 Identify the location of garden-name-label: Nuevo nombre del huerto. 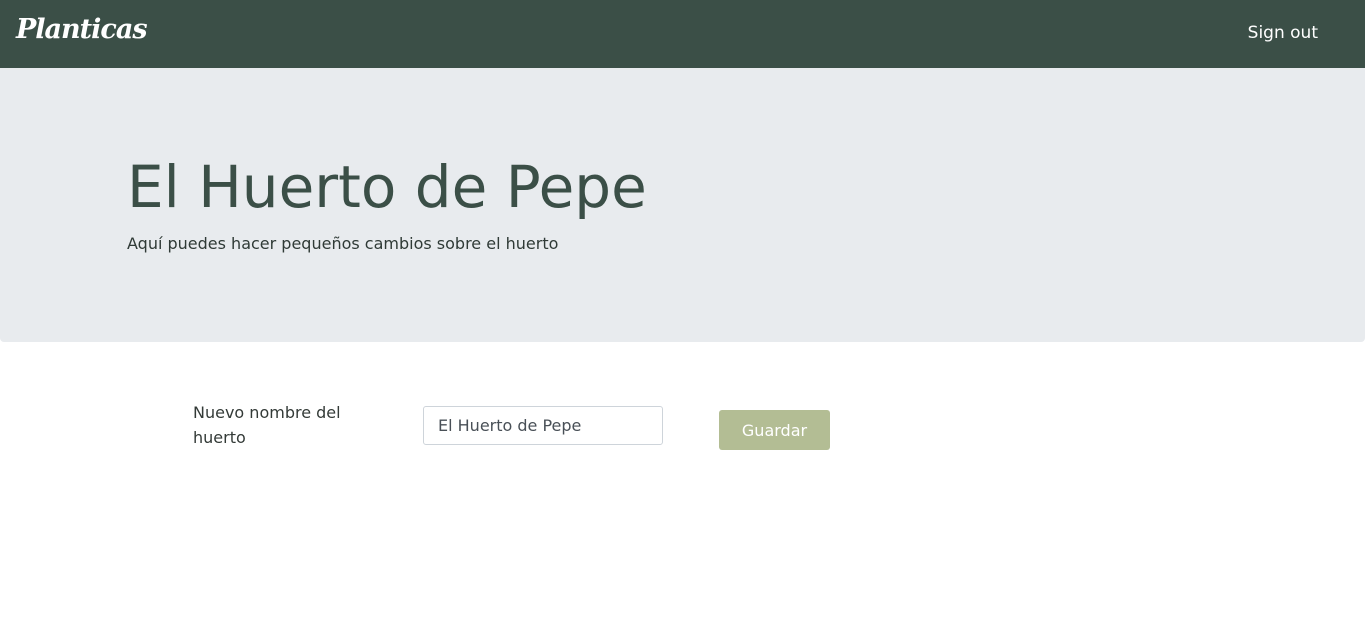
(267, 425).